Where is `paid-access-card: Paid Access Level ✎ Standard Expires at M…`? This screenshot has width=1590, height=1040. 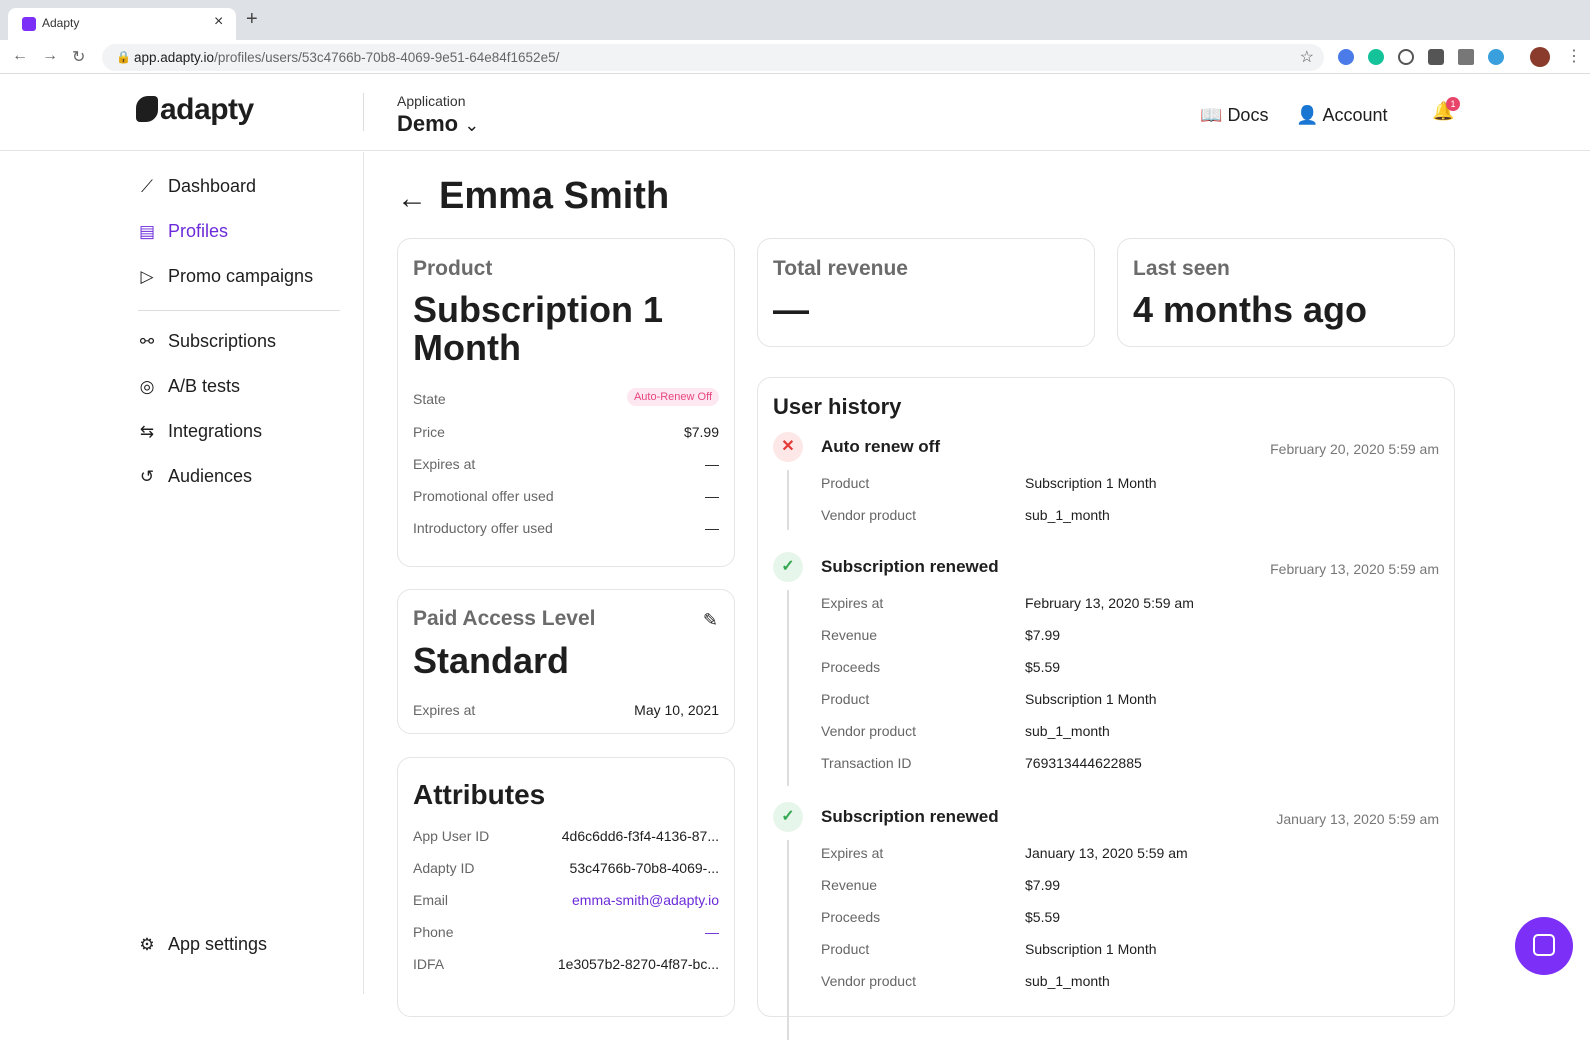 paid-access-card: Paid Access Level ✎ Standard Expires at M… is located at coordinates (566, 661).